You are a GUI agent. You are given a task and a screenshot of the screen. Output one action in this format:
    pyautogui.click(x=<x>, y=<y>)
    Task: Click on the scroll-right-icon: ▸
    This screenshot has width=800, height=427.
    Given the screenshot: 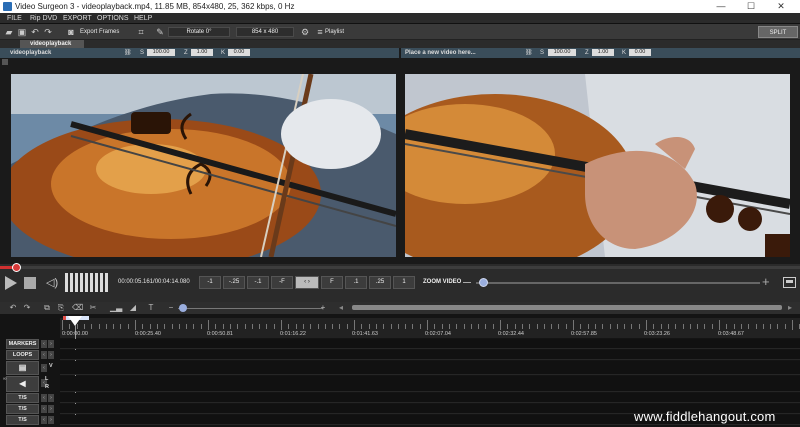 What is the action you would take?
    pyautogui.click(x=790, y=308)
    